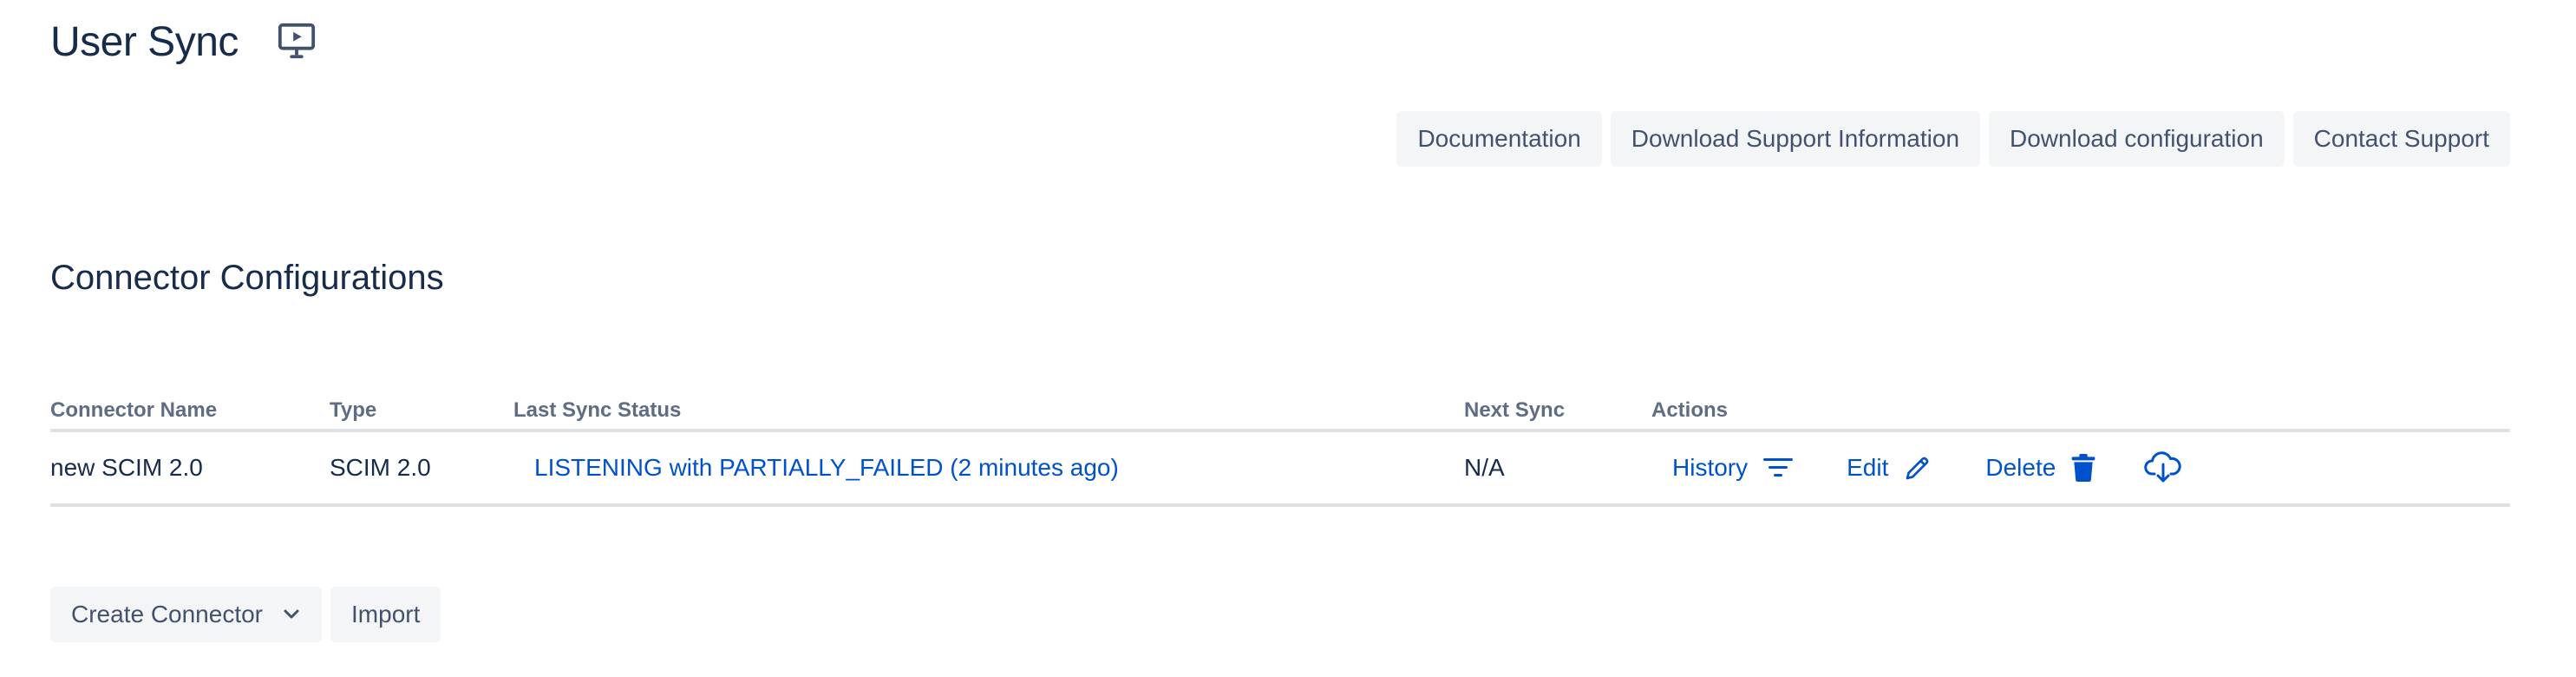 The height and width of the screenshot is (677, 2576). What do you see at coordinates (1515, 410) in the screenshot?
I see `column-header-next-sync: Next Sync` at bounding box center [1515, 410].